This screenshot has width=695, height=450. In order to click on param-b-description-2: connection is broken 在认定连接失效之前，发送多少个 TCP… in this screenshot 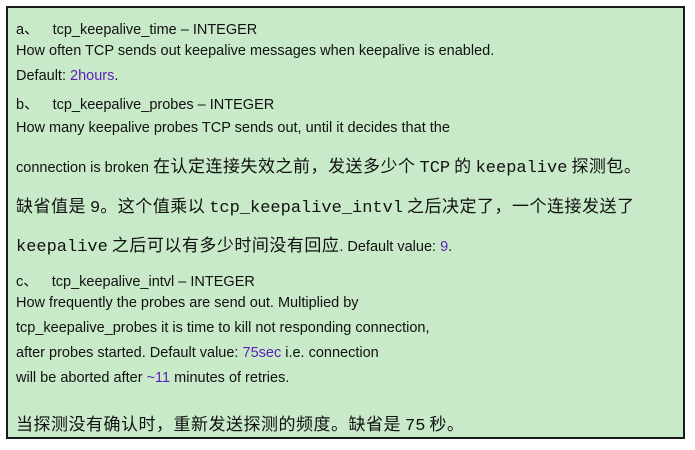, I will do `click(328, 165)`.